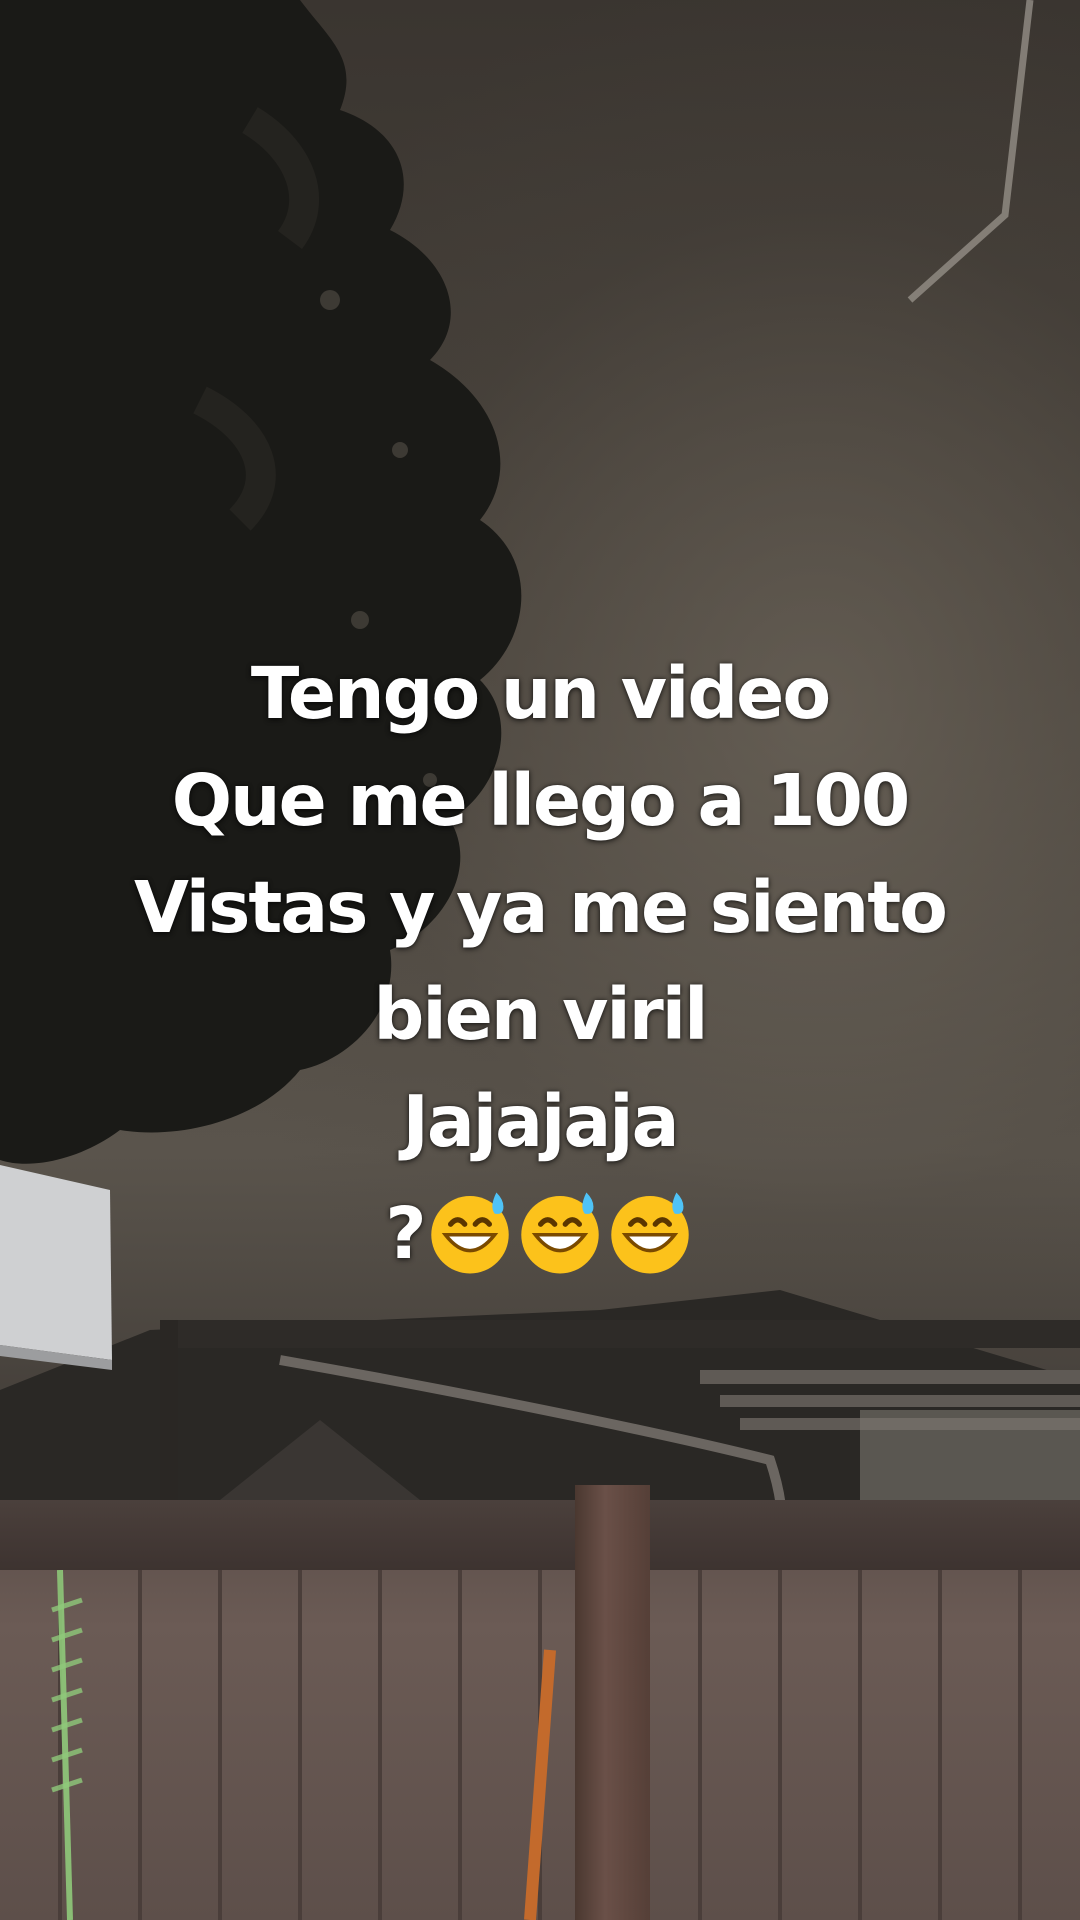 The image size is (1080, 1920). I want to click on caption-emoji-row: ?, so click(540, 1228).